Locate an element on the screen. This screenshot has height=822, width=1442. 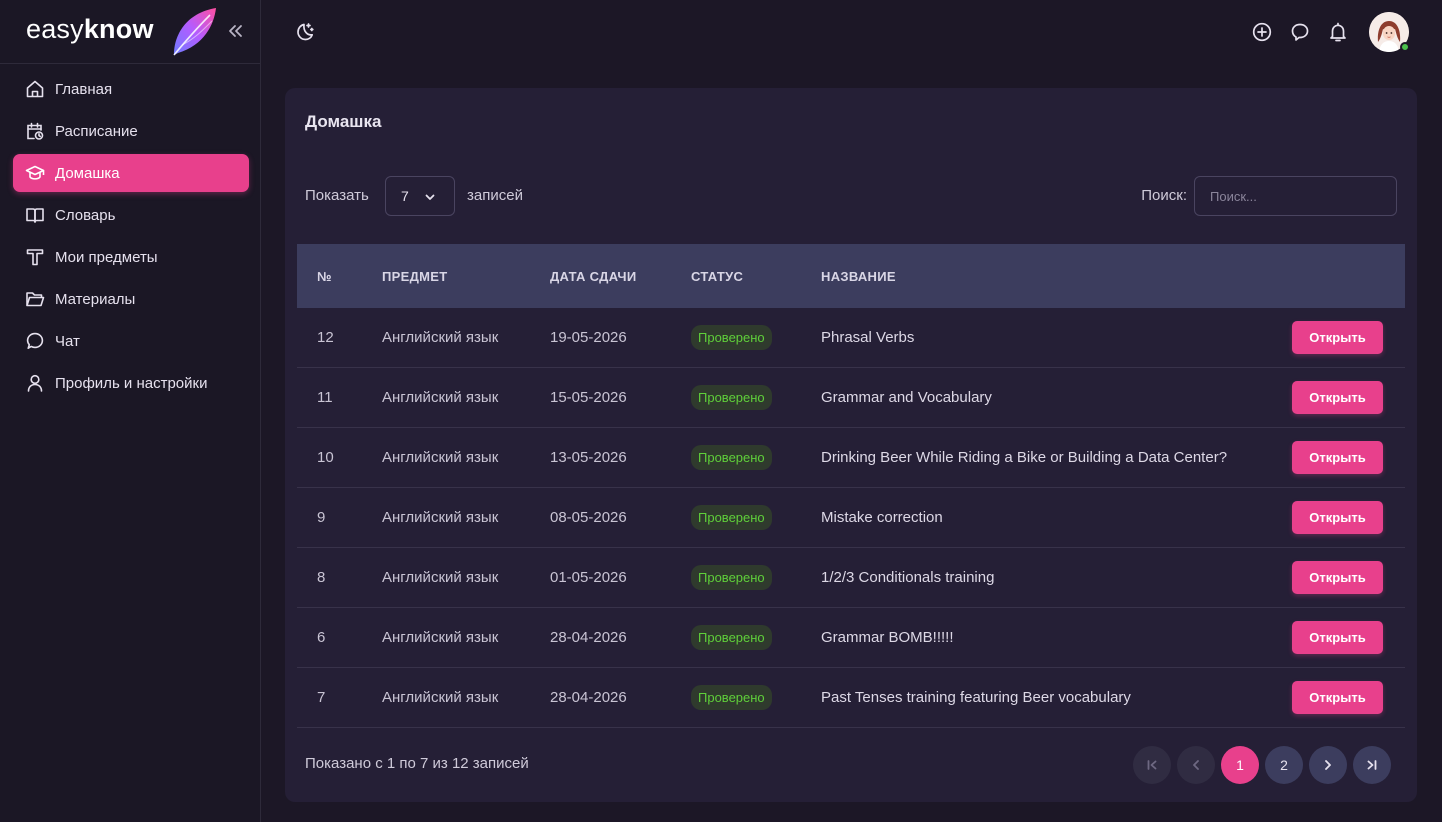
chevron-right-icon is located at coordinates (1328, 765).